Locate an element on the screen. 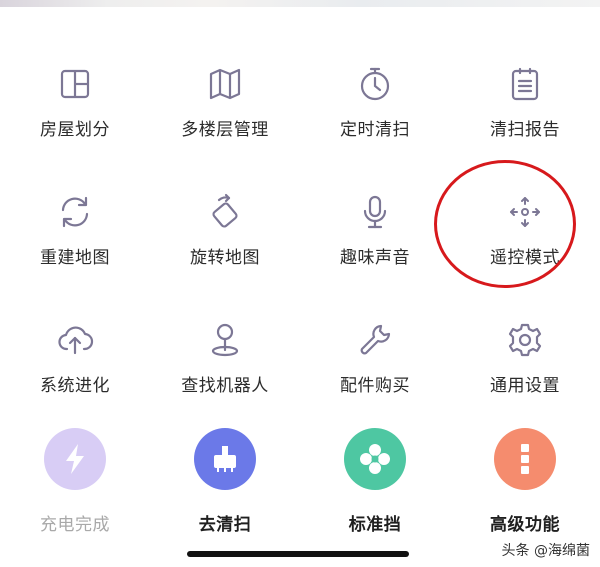  action-label: 标准挡 is located at coordinates (375, 525).